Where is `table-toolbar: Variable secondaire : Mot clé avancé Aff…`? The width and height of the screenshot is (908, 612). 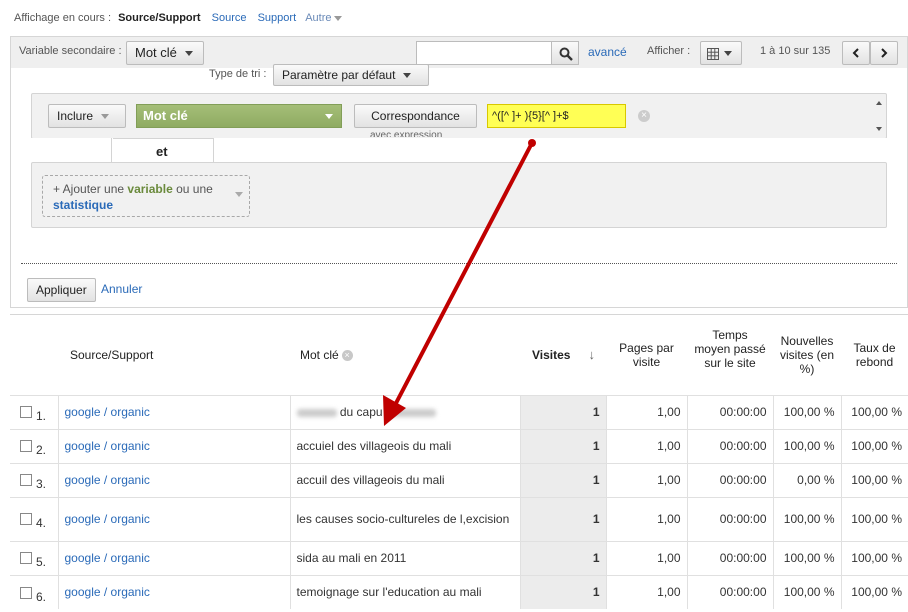 table-toolbar: Variable secondaire : Mot clé avancé Aff… is located at coordinates (459, 52).